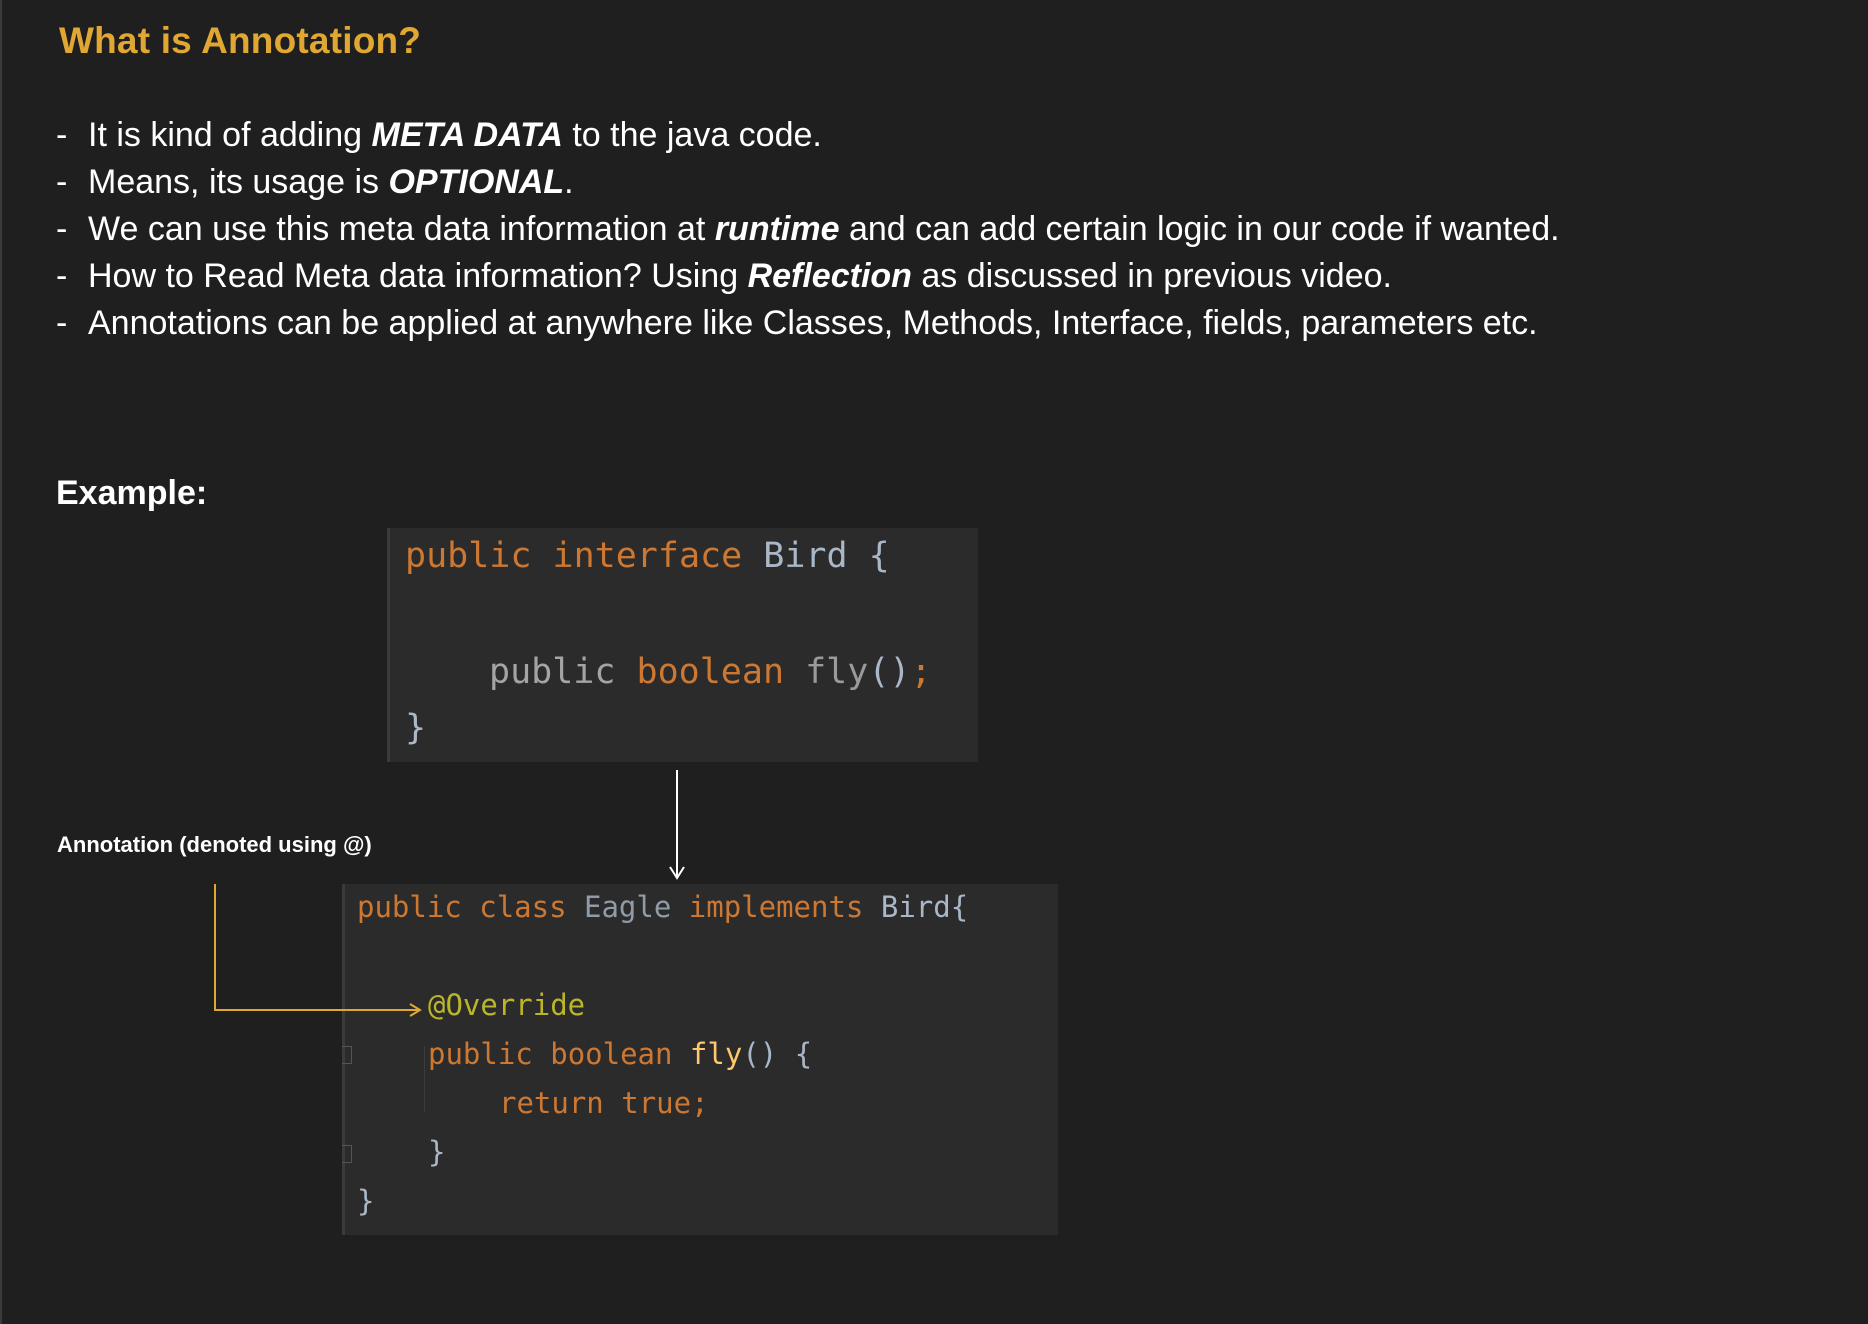  What do you see at coordinates (449, 893) in the screenshot?
I see `arrows-overlay` at bounding box center [449, 893].